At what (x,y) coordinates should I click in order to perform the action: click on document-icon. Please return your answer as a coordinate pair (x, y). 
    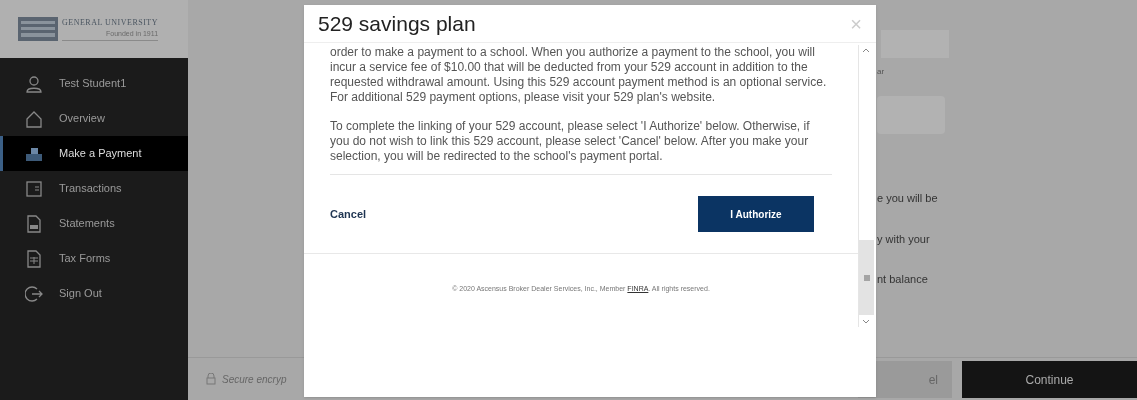
    Looking at the image, I should click on (34, 223).